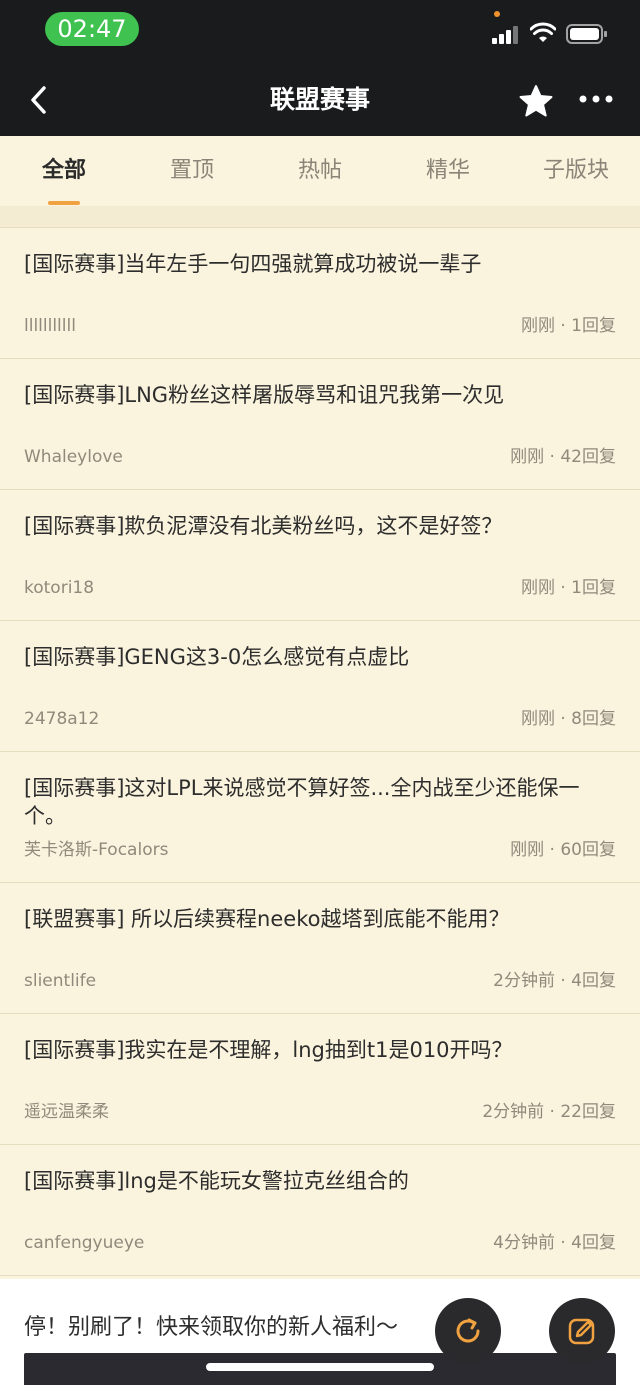 This screenshot has height=1385, width=640. What do you see at coordinates (73, 457) in the screenshot?
I see `post-author: Whaleylove` at bounding box center [73, 457].